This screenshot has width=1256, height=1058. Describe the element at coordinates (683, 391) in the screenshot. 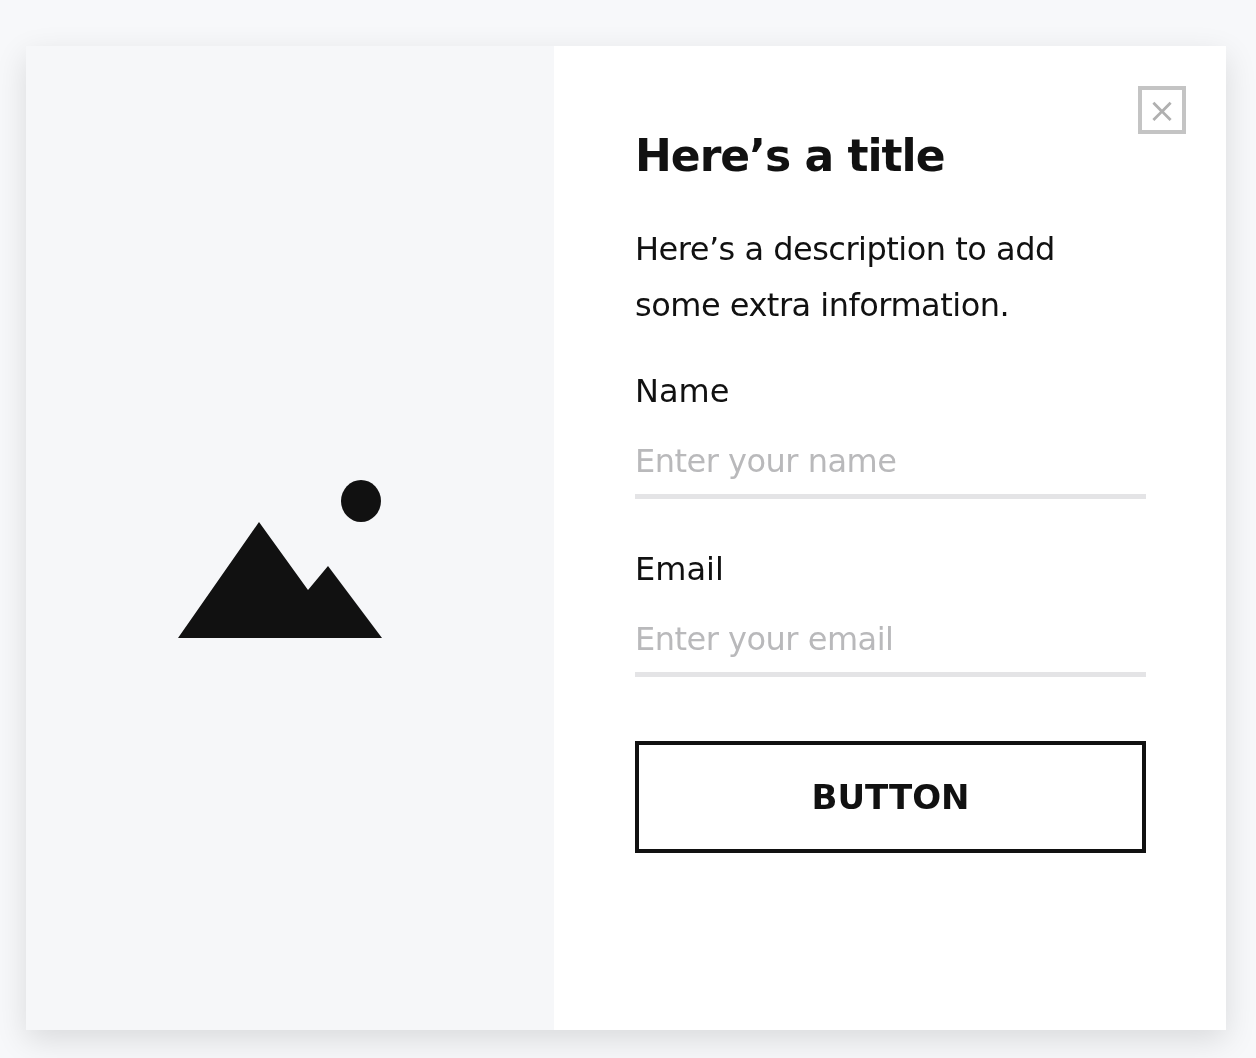

I see `field-label: Name` at that location.